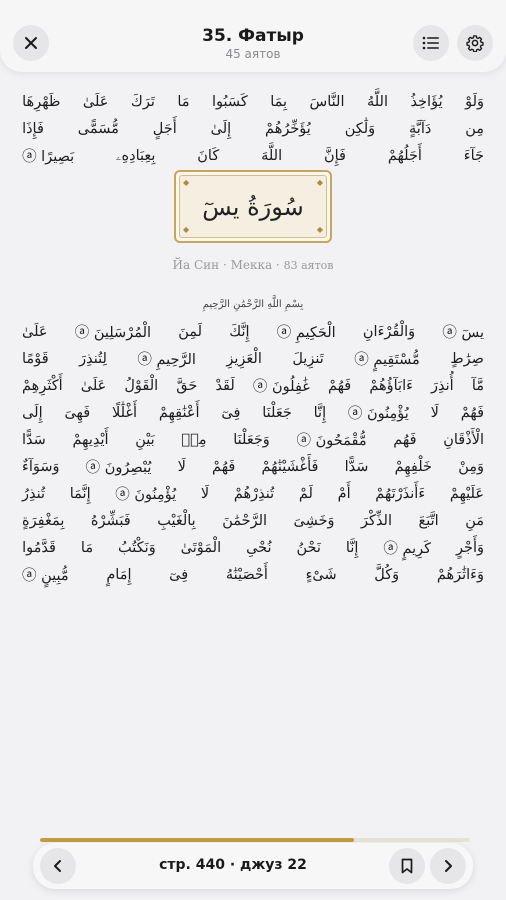 The image size is (506, 900). What do you see at coordinates (33, 129) in the screenshot?
I see `quran-word: فَإِذَا` at bounding box center [33, 129].